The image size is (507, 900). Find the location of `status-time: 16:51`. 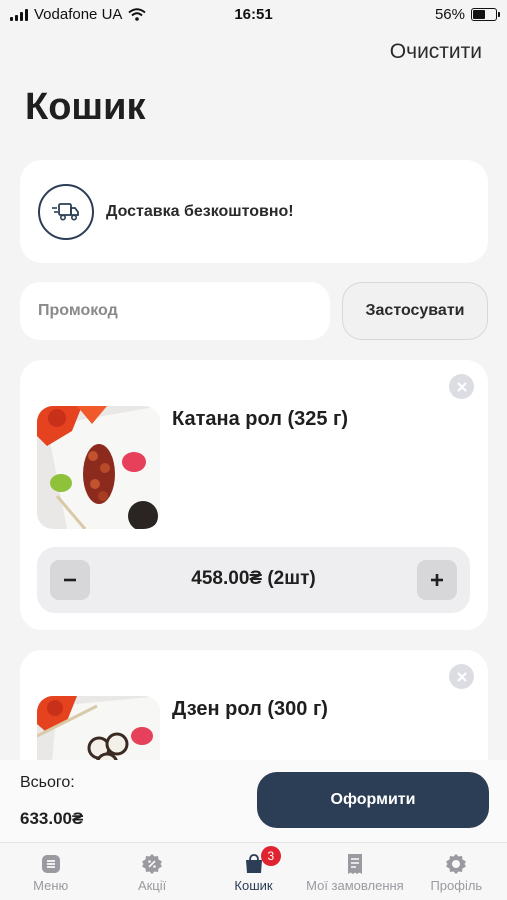

status-time: 16:51 is located at coordinates (253, 14).